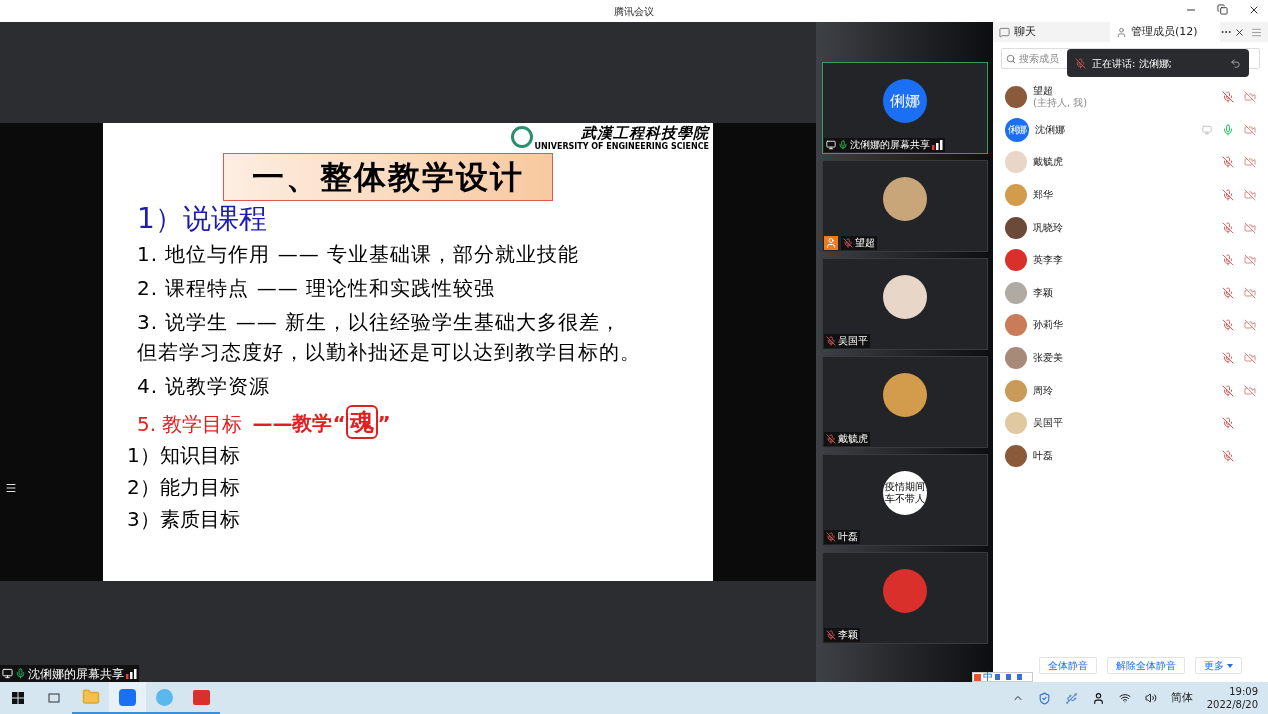 The width and height of the screenshot is (1268, 714). I want to click on tab-label: 聊天, so click(1025, 31).